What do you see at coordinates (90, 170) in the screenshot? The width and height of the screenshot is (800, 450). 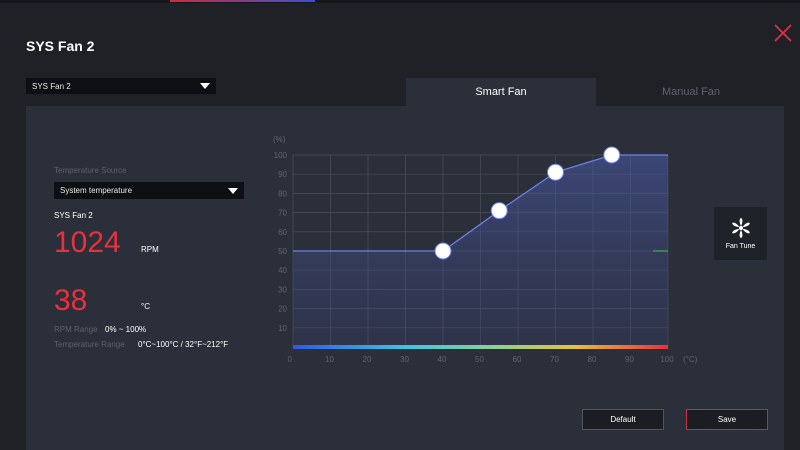 I see `temperature-source-label: Temperature Source` at bounding box center [90, 170].